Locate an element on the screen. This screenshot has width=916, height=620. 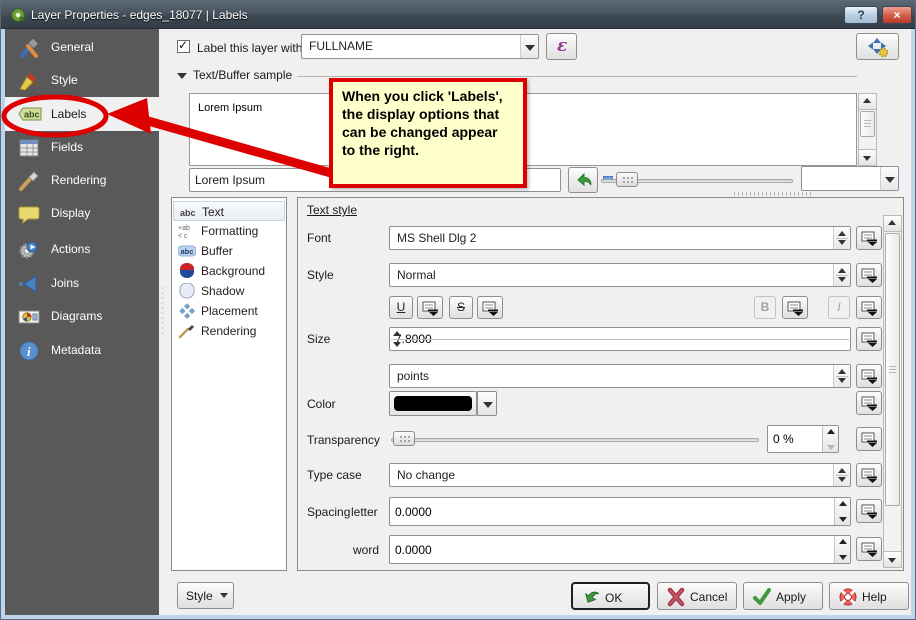
sidebar-item-labels: abc Labels is located at coordinates (82, 114).